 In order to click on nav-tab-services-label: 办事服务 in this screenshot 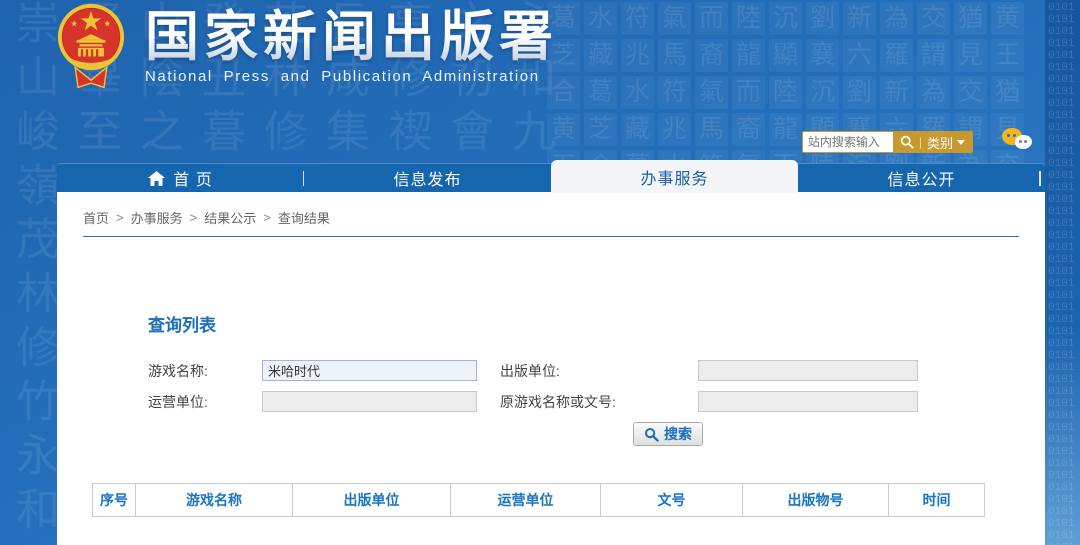, I will do `click(674, 179)`.